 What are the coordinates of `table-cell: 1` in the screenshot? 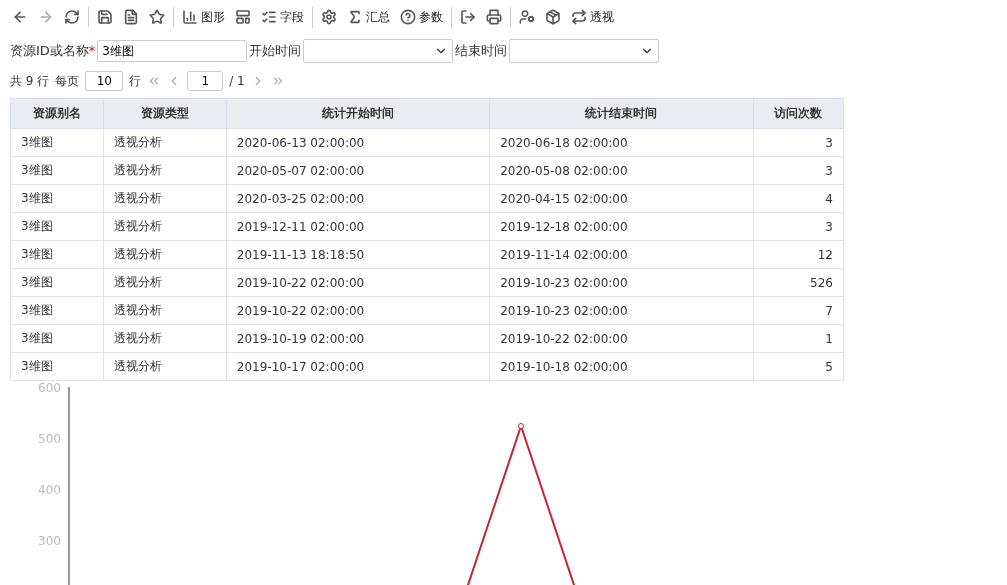 It's located at (798, 338).